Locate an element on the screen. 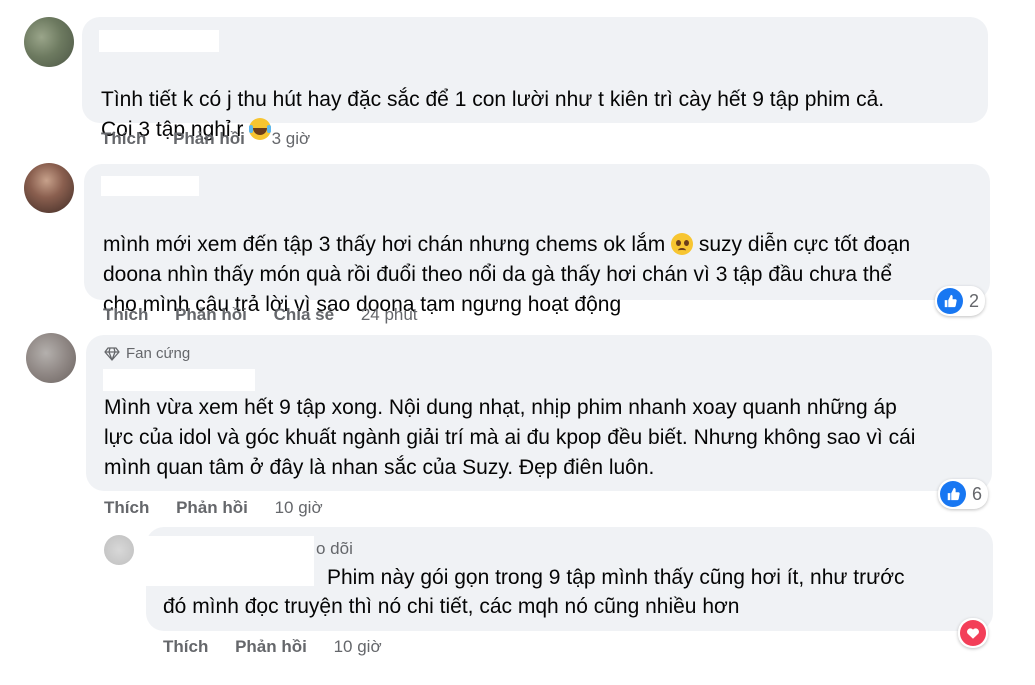 The image size is (1035, 685). diamond-icon is located at coordinates (112, 353).